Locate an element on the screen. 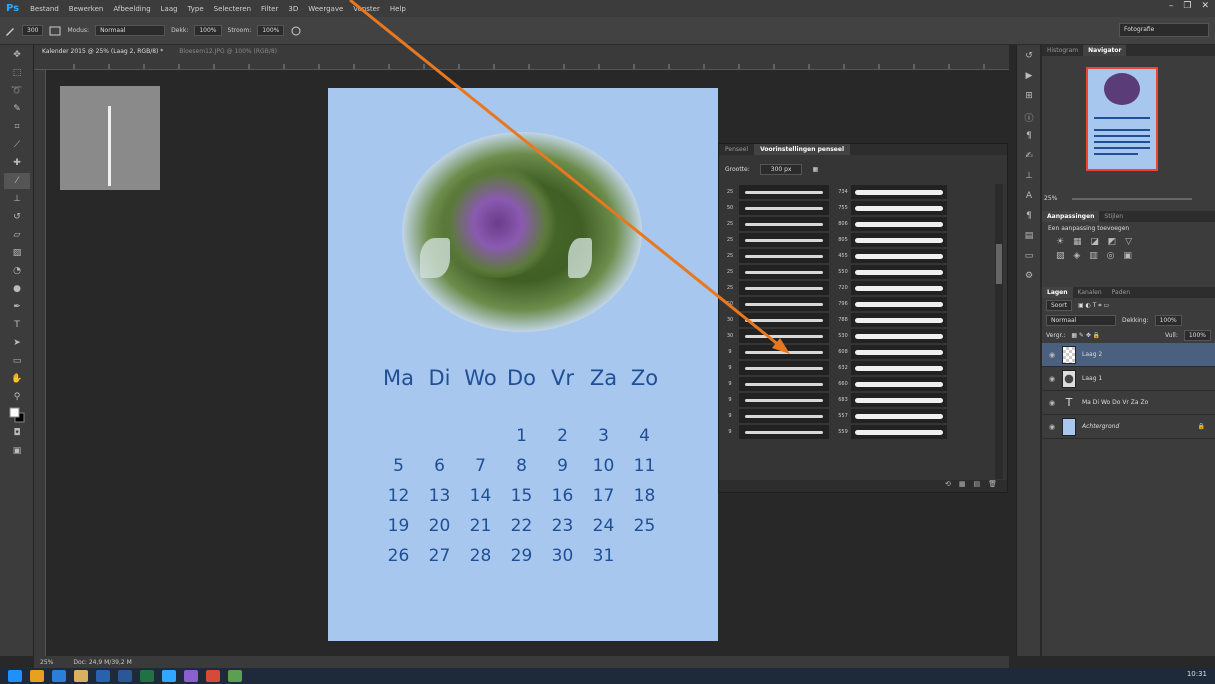 The width and height of the screenshot is (1215, 684). brush-preset-row: 9 660 is located at coordinates (841, 384).